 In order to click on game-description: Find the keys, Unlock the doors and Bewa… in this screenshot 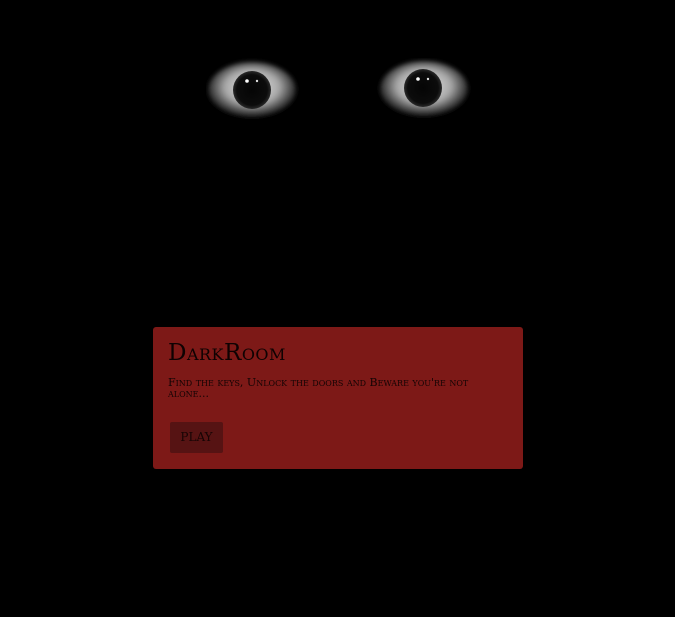, I will do `click(318, 388)`.